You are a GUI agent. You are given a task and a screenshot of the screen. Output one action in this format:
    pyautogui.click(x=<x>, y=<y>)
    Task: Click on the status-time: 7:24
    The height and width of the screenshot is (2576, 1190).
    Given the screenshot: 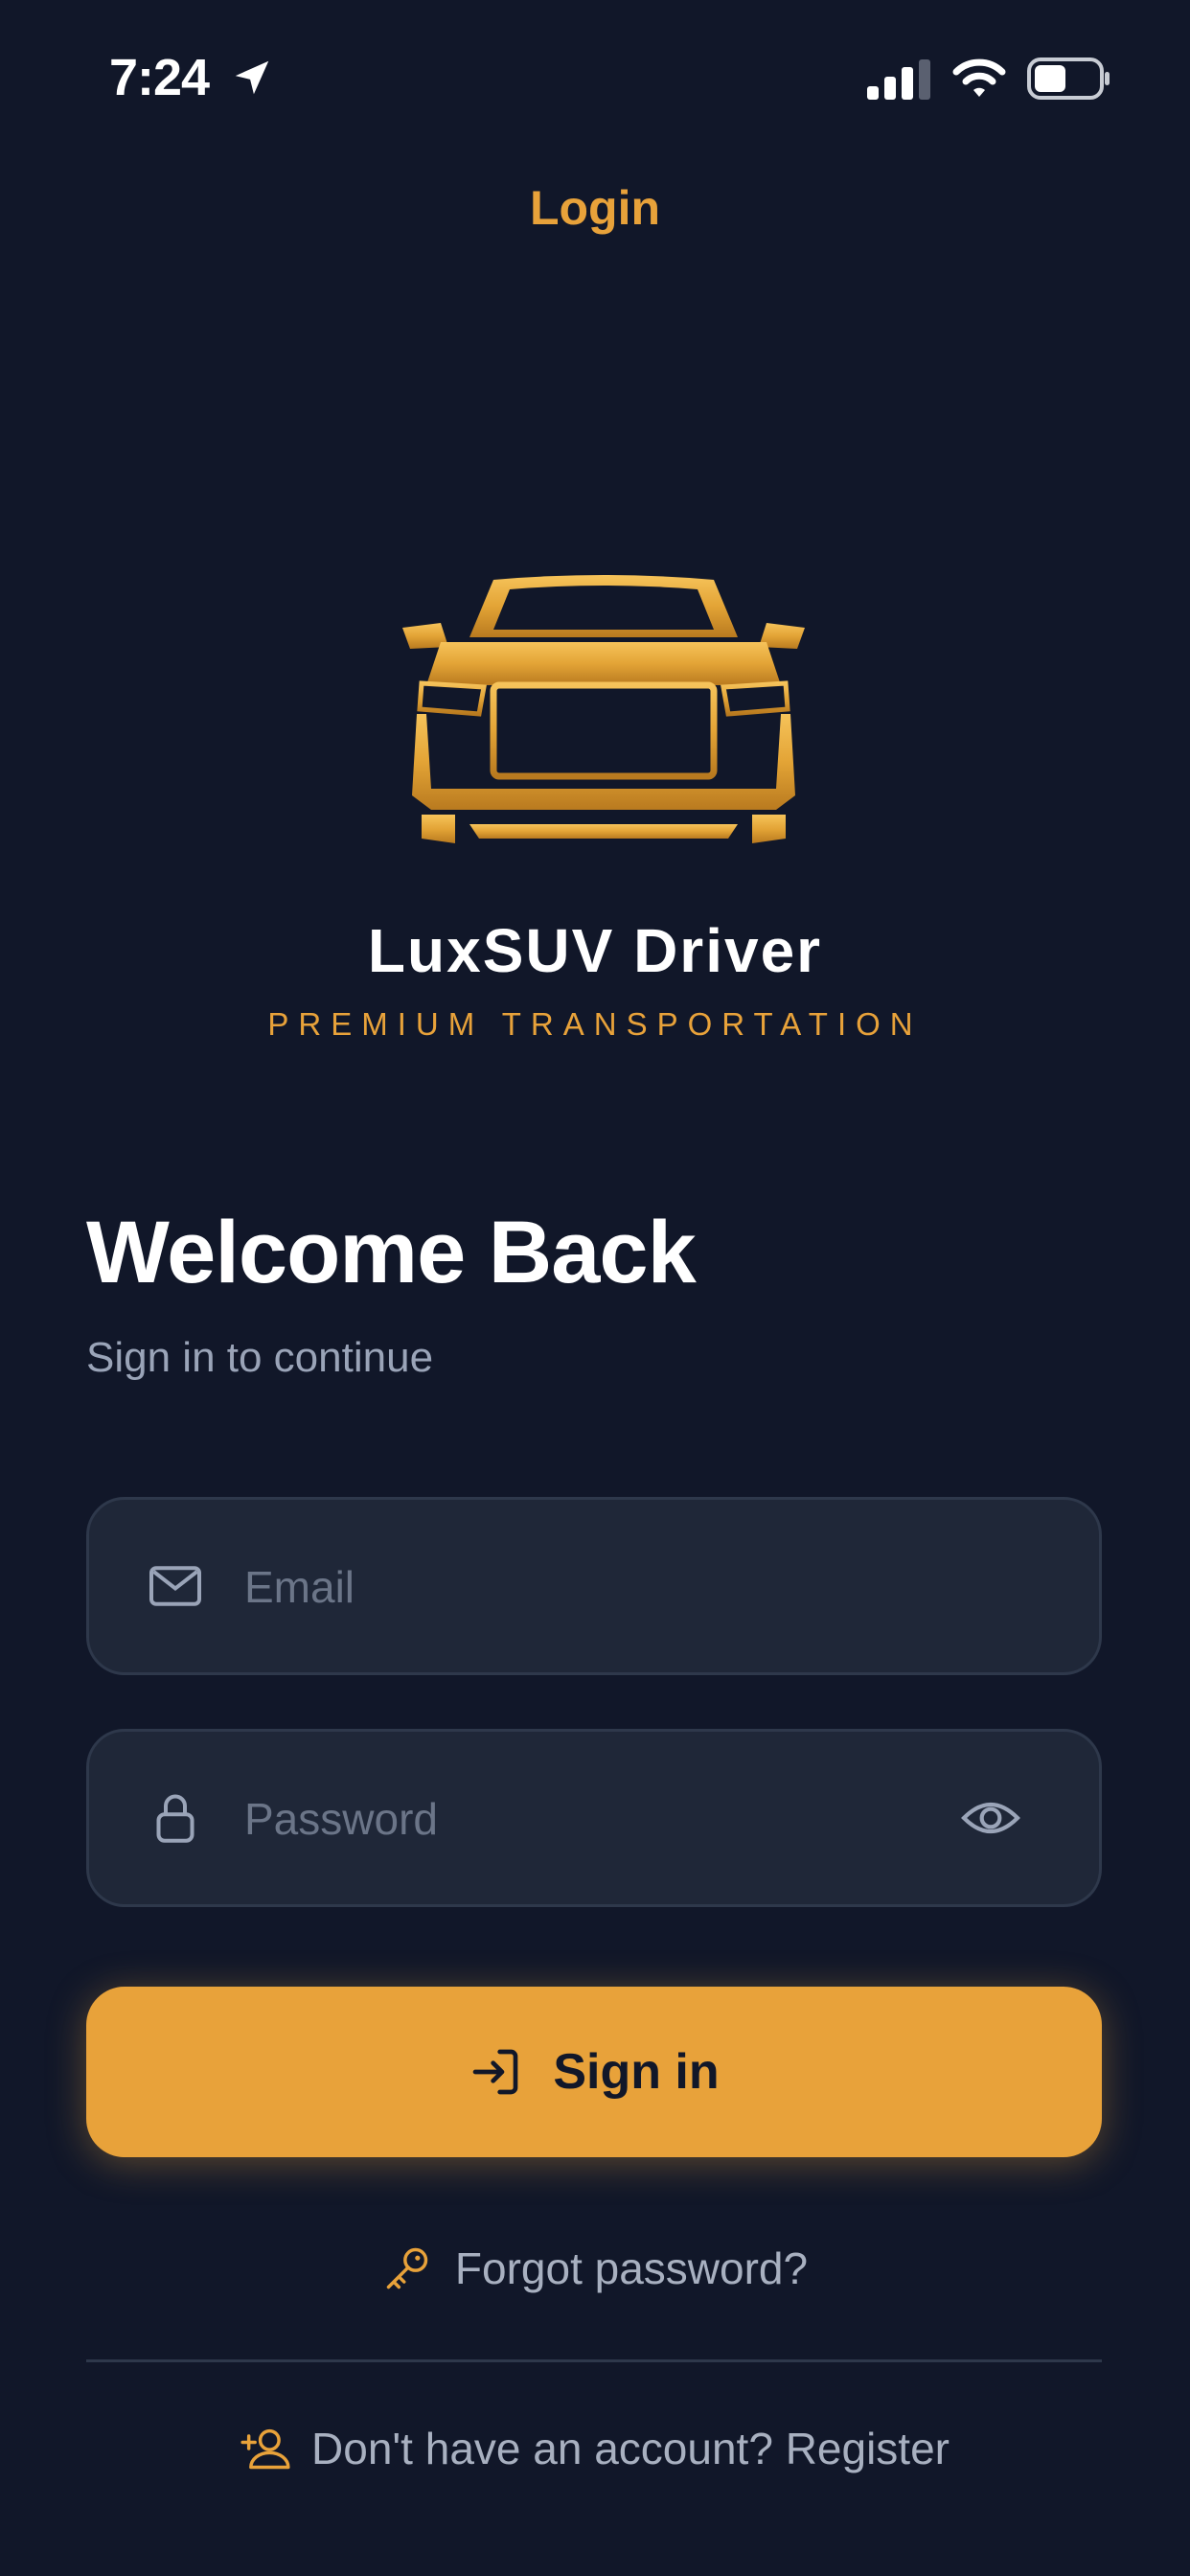 What is the action you would take?
    pyautogui.click(x=159, y=77)
    